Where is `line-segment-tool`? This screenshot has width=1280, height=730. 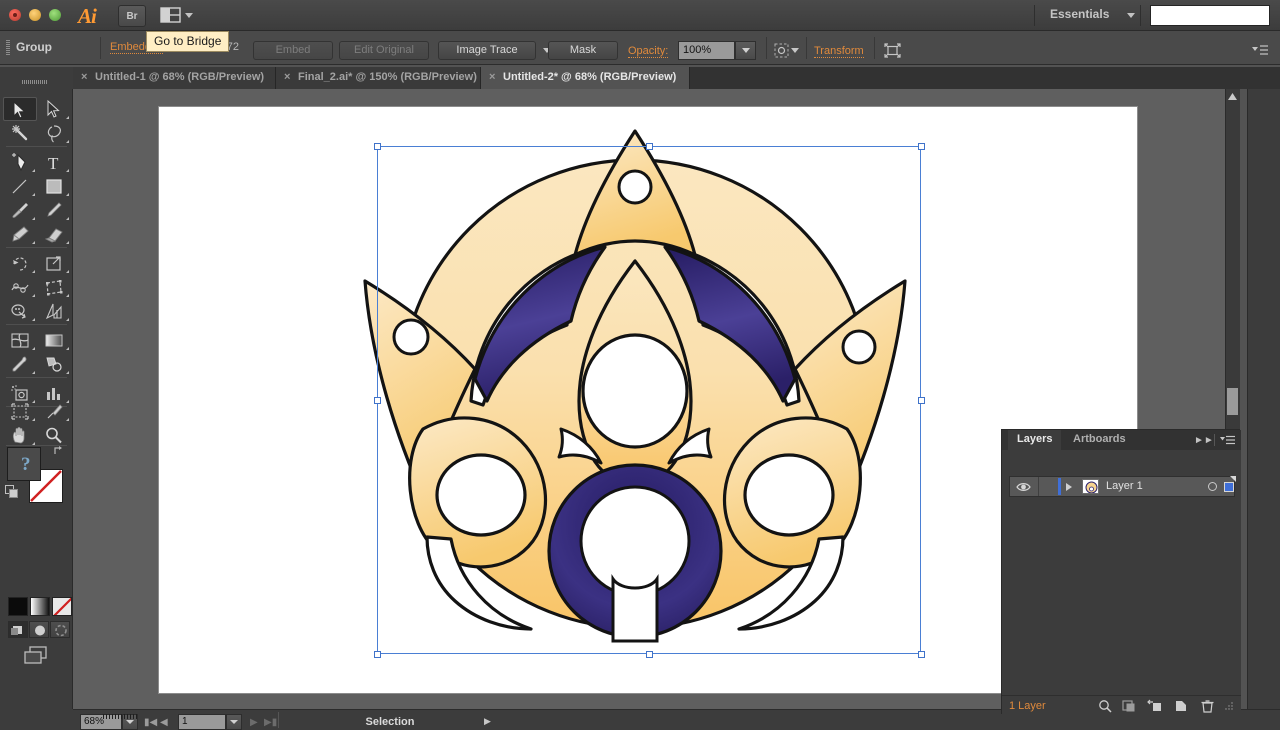
line-segment-tool is located at coordinates (20, 186).